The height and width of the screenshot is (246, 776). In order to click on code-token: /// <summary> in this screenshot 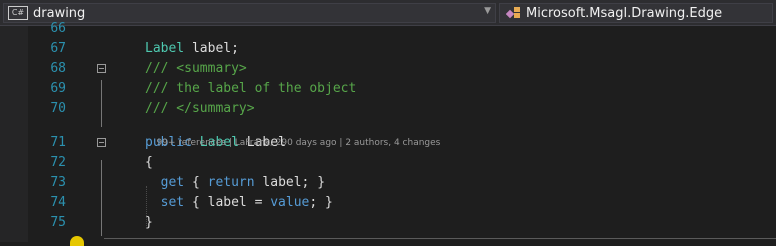, I will do `click(196, 68)`.